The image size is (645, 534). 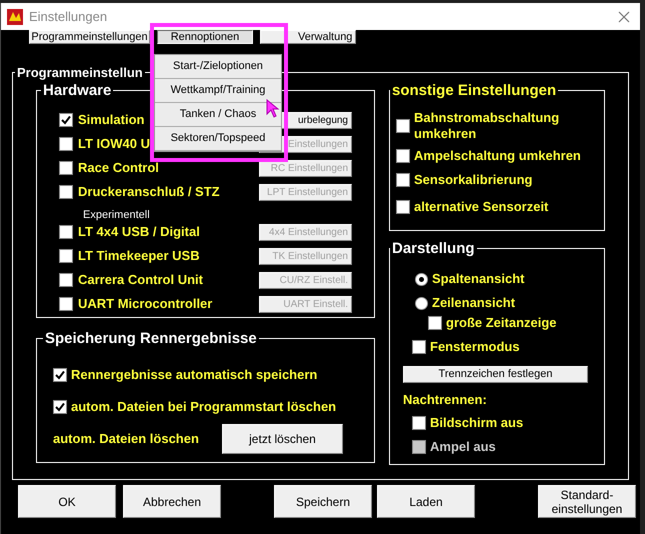 What do you see at coordinates (114, 144) in the screenshot?
I see `option-label: LT IOW40 U` at bounding box center [114, 144].